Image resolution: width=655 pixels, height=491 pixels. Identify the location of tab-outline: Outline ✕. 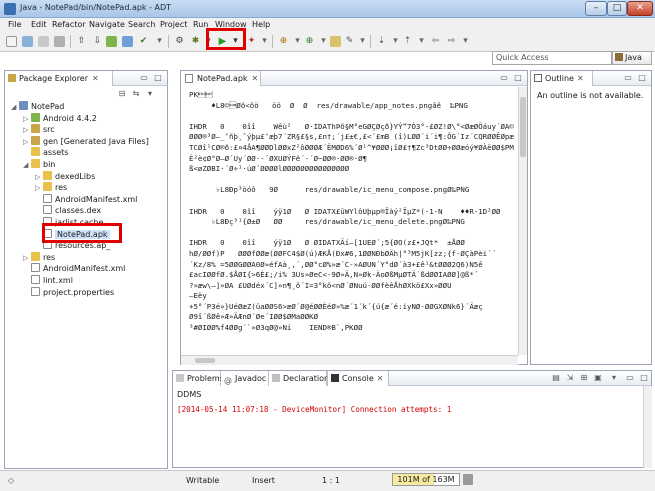
(562, 78).